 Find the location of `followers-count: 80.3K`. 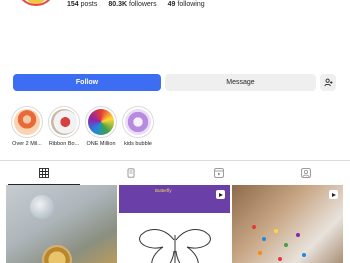

followers-count: 80.3K is located at coordinates (118, 4).